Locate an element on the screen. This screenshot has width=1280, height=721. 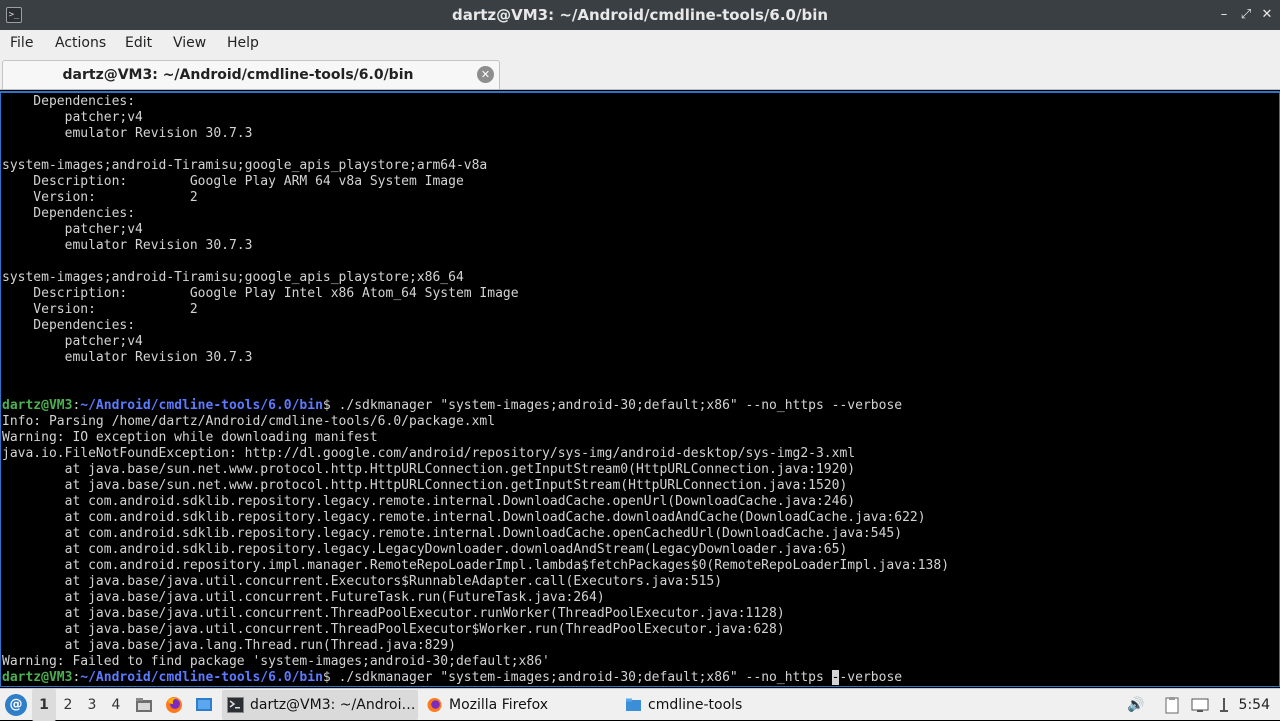
display-icon is located at coordinates (1200, 705).